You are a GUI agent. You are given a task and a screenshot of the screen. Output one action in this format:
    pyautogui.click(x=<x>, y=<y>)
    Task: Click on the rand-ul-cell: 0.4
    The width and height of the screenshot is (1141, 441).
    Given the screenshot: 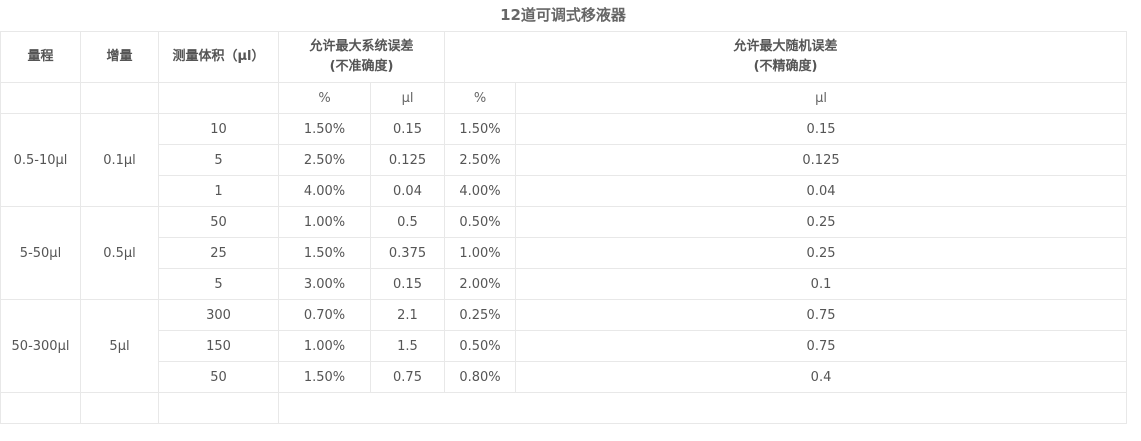 What is the action you would take?
    pyautogui.click(x=821, y=377)
    